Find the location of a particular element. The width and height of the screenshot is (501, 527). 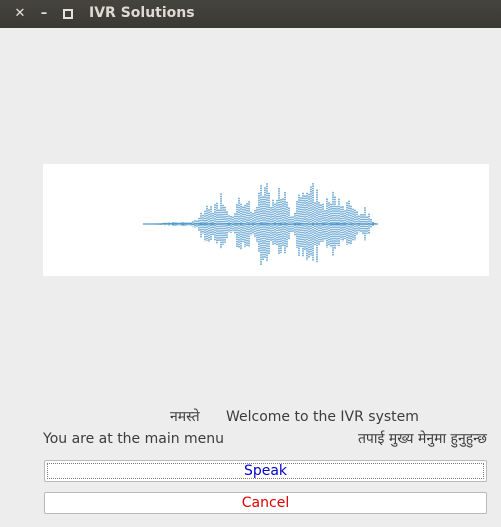

maximize-icon is located at coordinates (68, 14).